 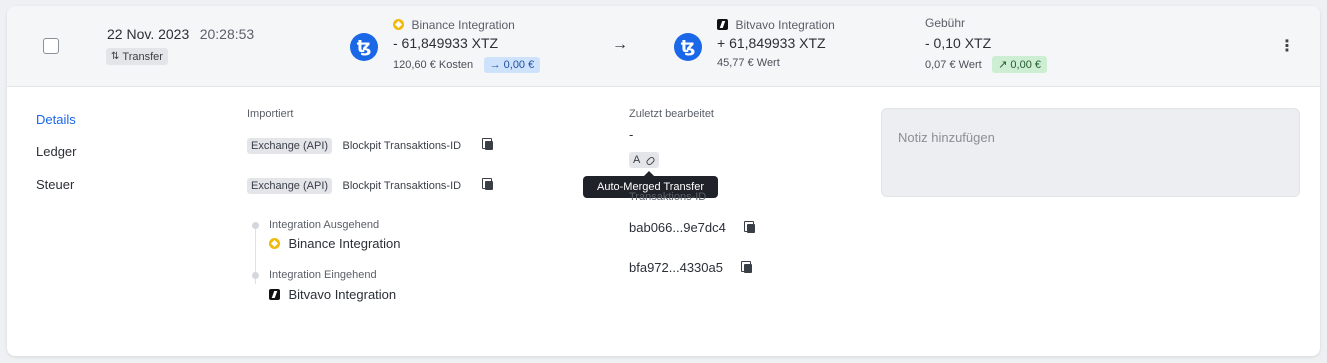 What do you see at coordinates (945, 23) in the screenshot?
I see `fee-label: Gebühr` at bounding box center [945, 23].